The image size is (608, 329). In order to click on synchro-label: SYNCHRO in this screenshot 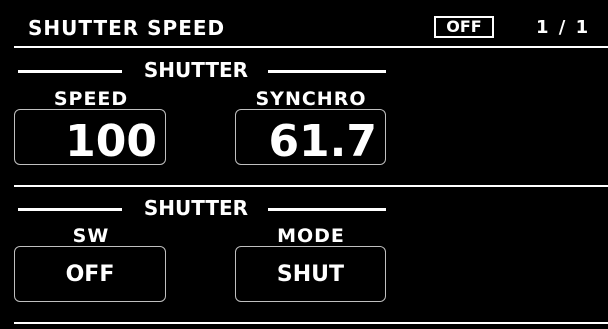, I will do `click(311, 99)`.